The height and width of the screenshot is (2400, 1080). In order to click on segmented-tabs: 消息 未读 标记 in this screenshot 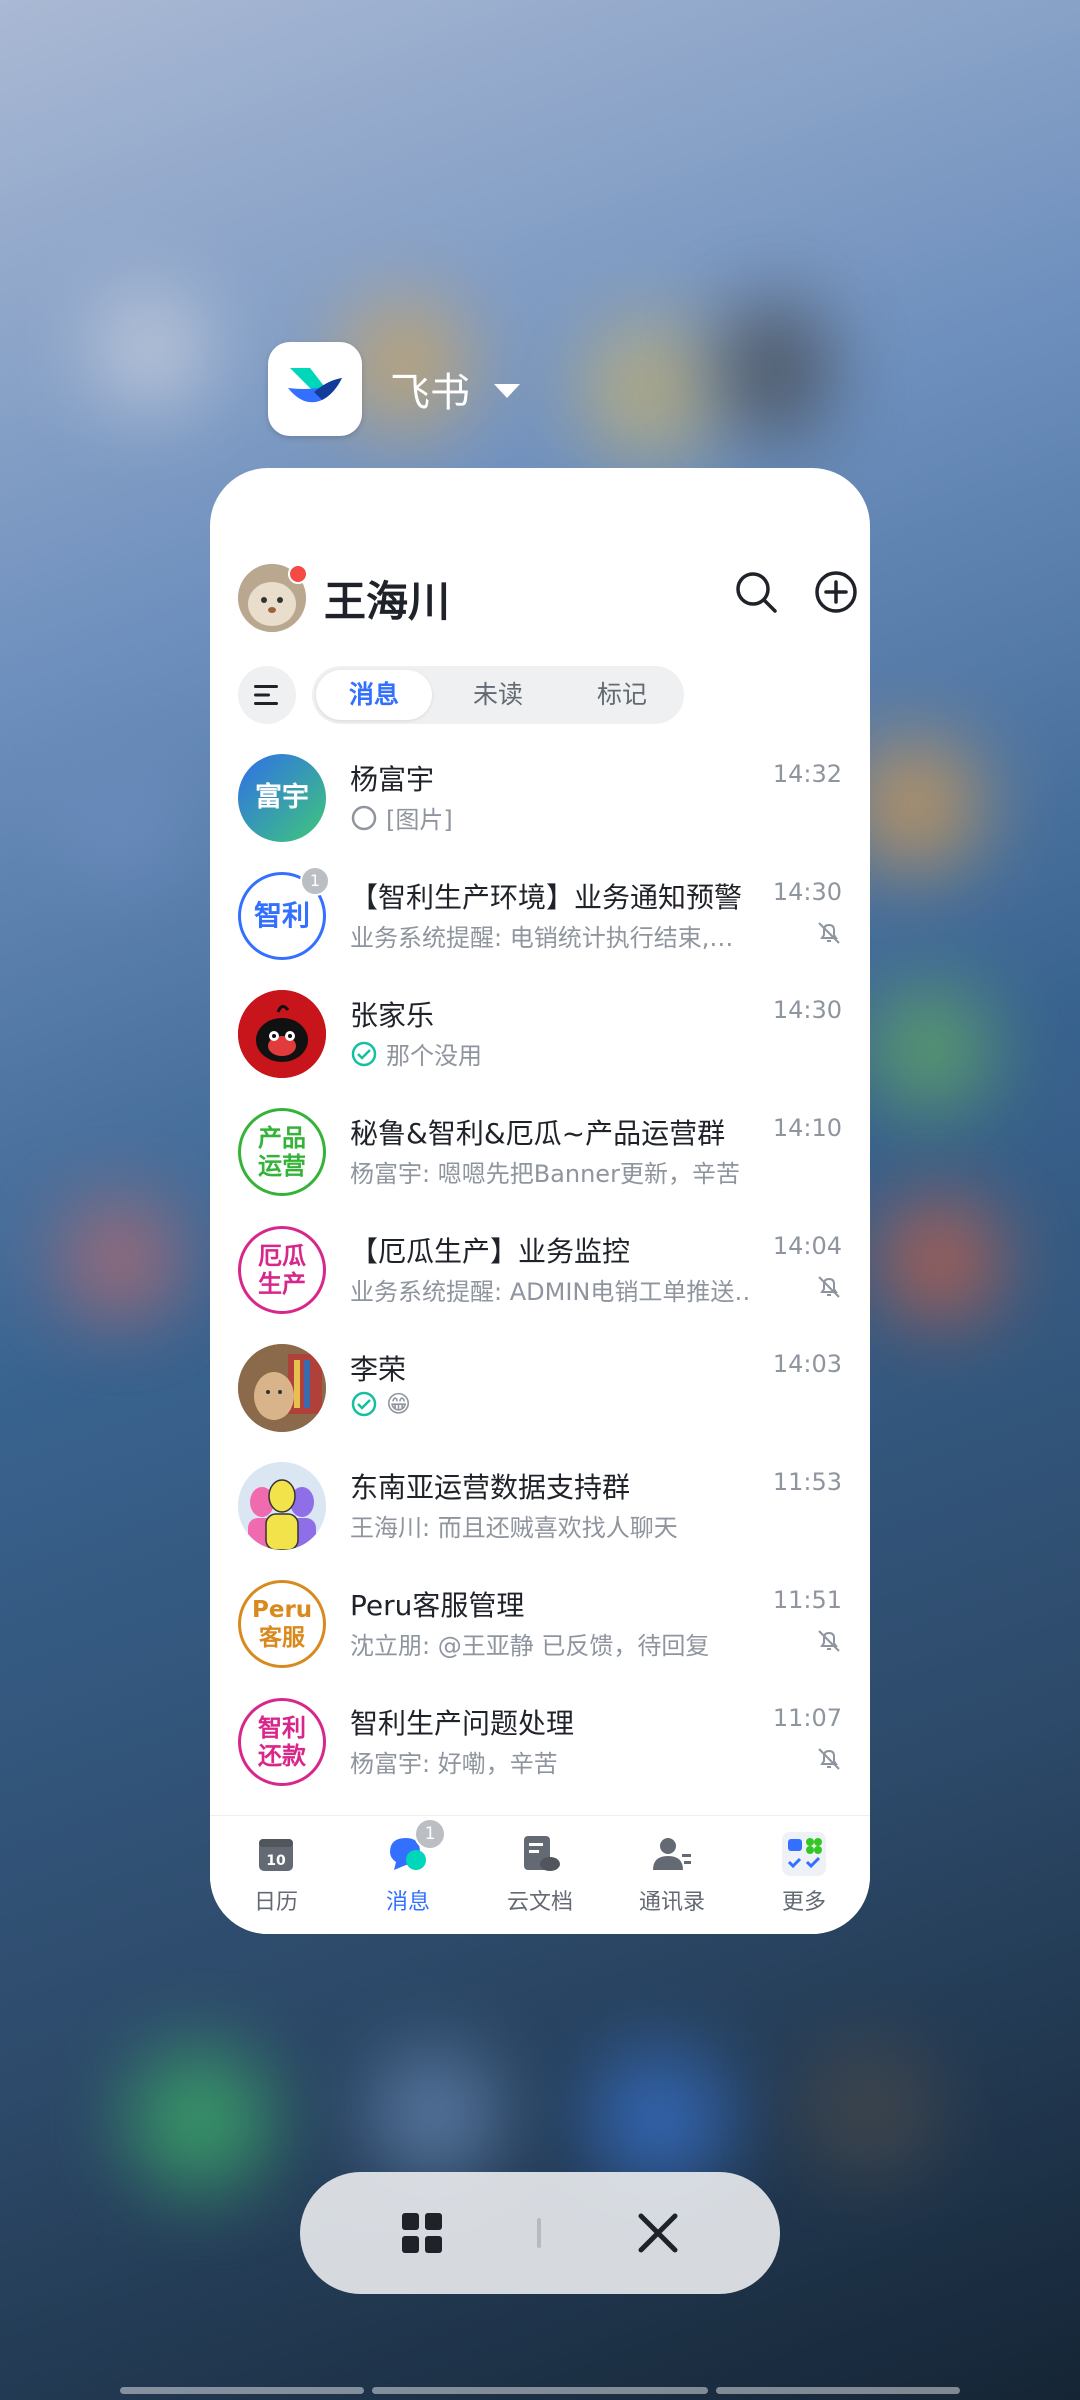, I will do `click(498, 695)`.